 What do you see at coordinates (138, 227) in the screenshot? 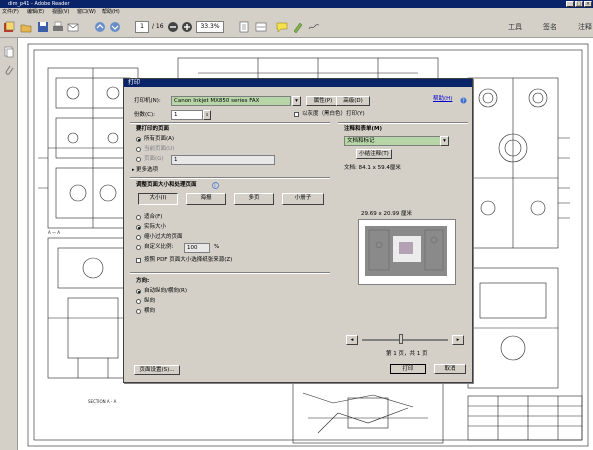
I see `actual-size-radio` at bounding box center [138, 227].